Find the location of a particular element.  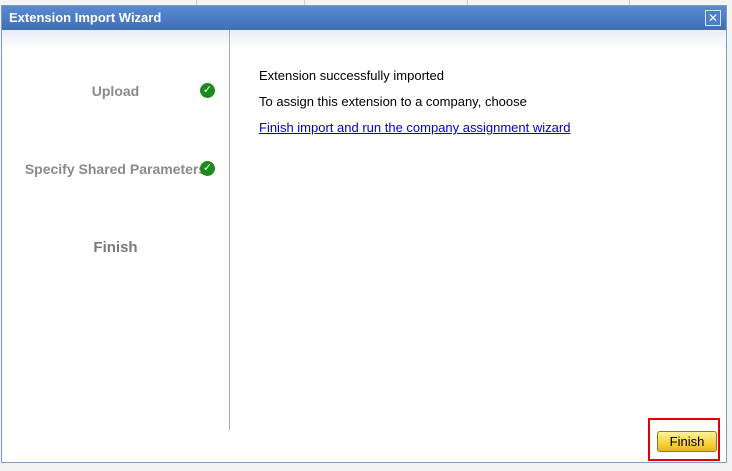

success-message: Extension successfully imported is located at coordinates (351, 75).